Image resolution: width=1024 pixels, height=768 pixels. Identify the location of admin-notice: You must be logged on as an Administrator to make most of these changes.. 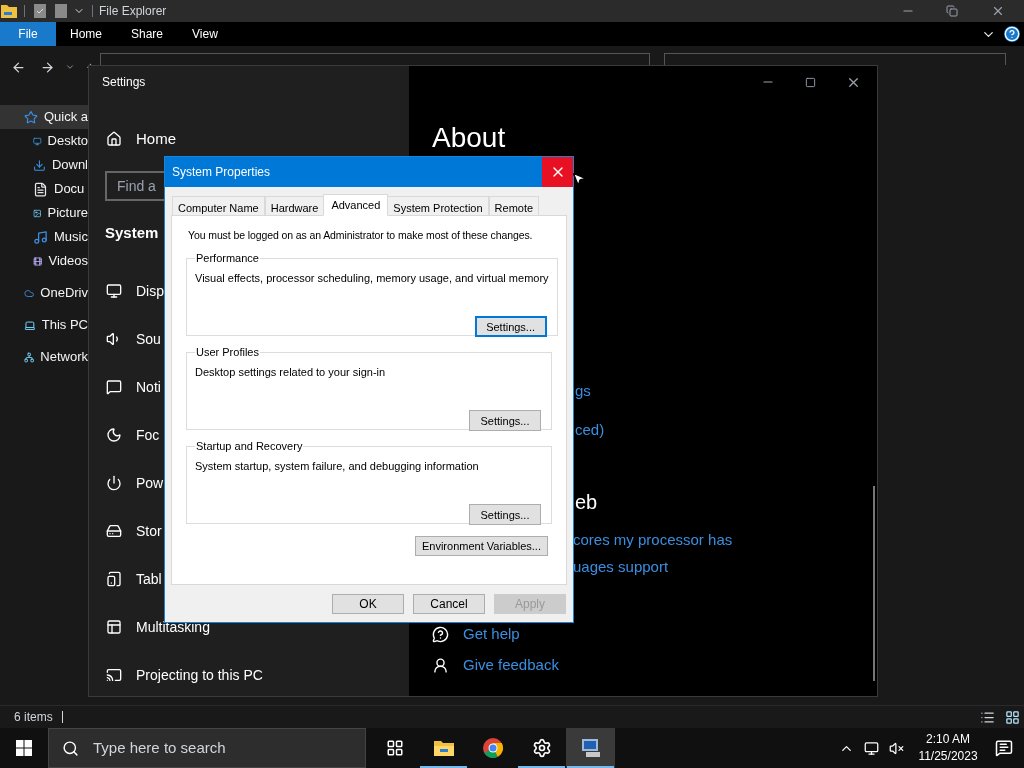
(360, 235).